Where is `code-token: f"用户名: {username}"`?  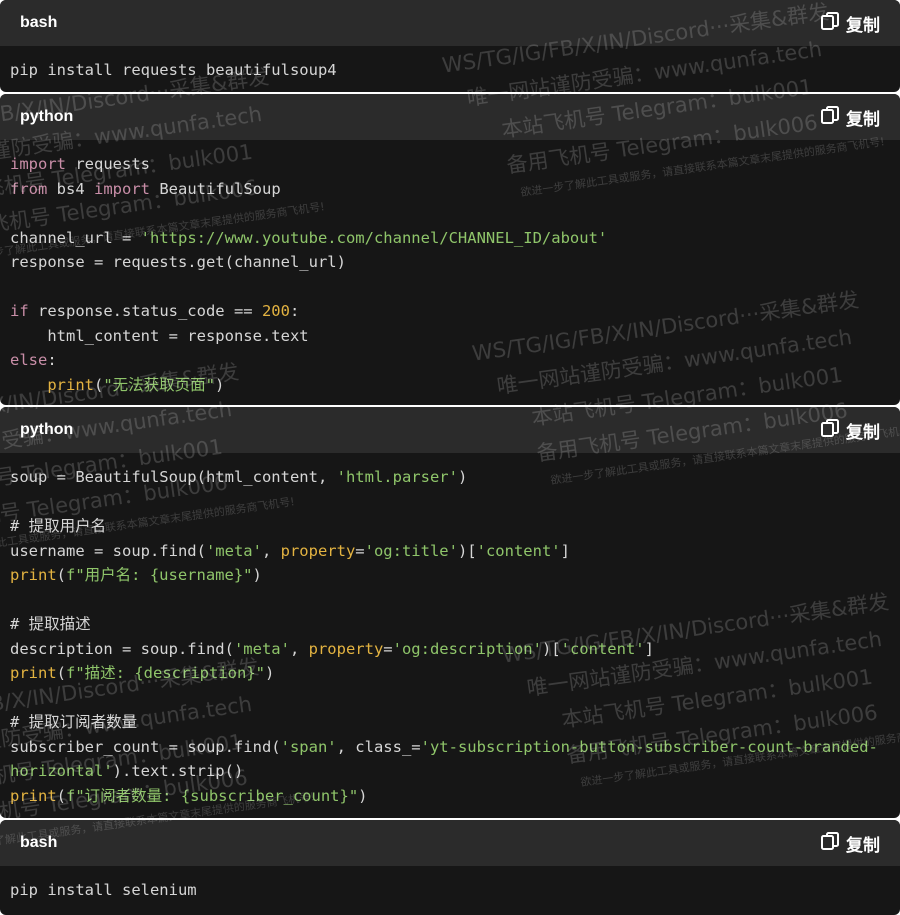 code-token: f"用户名: {username}" is located at coordinates (159, 575).